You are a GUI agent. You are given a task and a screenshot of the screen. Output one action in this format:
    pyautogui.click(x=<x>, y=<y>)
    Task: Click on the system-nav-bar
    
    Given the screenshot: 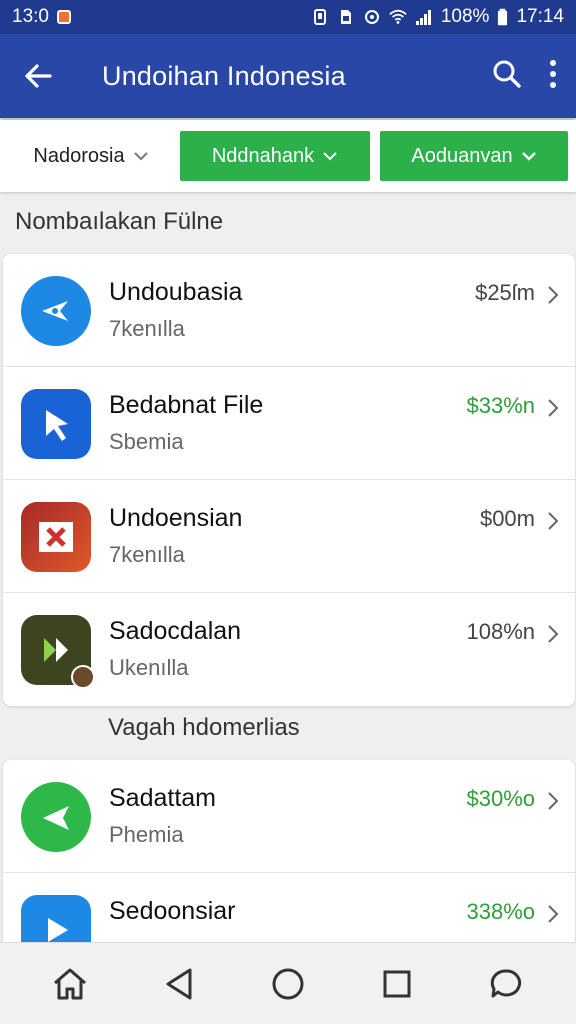 What is the action you would take?
    pyautogui.click(x=288, y=983)
    